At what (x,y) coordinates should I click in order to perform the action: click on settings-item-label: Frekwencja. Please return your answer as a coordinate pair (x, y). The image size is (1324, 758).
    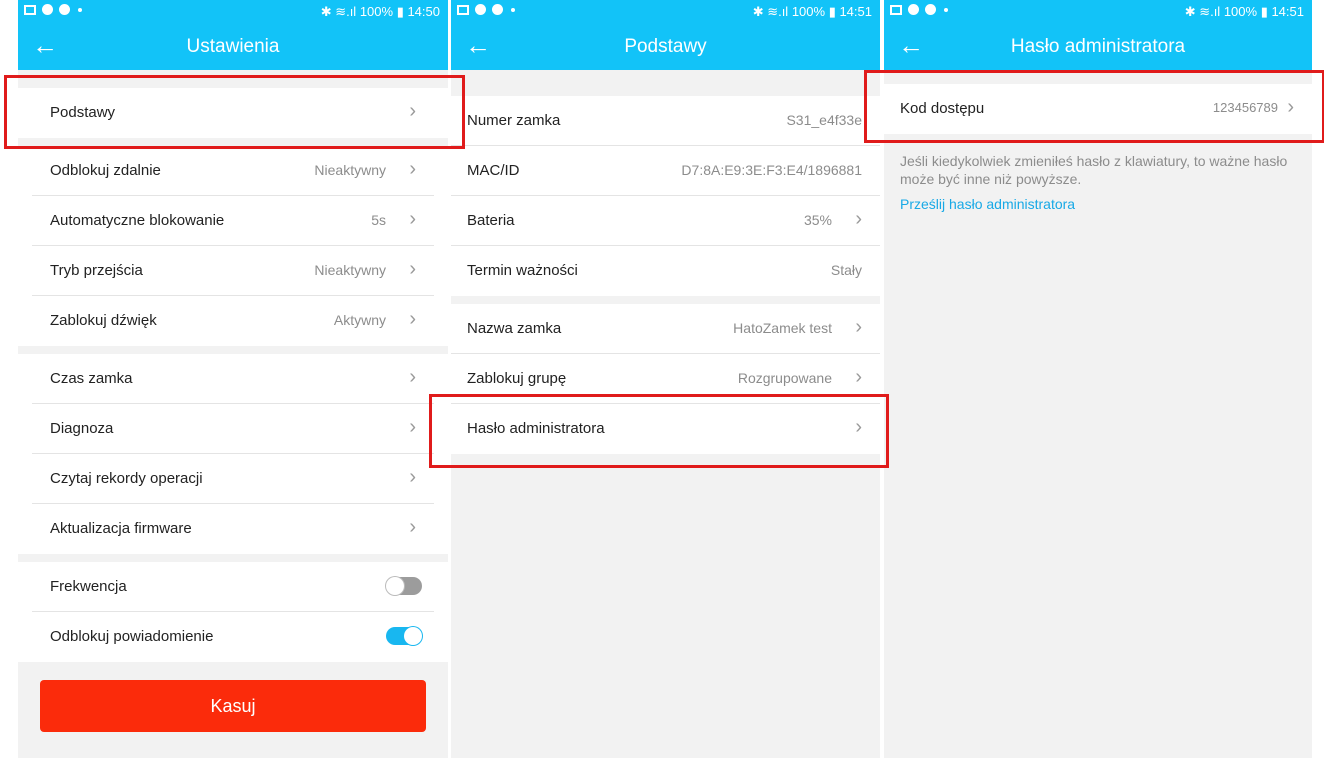
    Looking at the image, I should click on (88, 586).